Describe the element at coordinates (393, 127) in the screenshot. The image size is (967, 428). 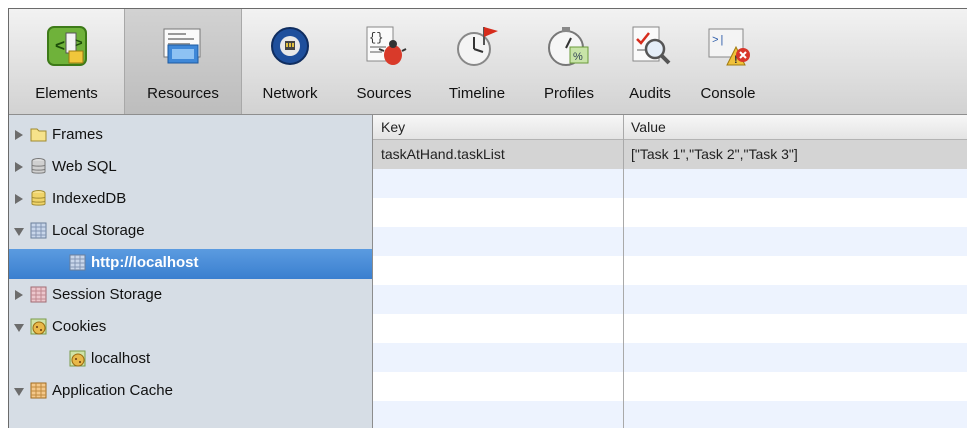
I see `column-header-key: Key` at that location.